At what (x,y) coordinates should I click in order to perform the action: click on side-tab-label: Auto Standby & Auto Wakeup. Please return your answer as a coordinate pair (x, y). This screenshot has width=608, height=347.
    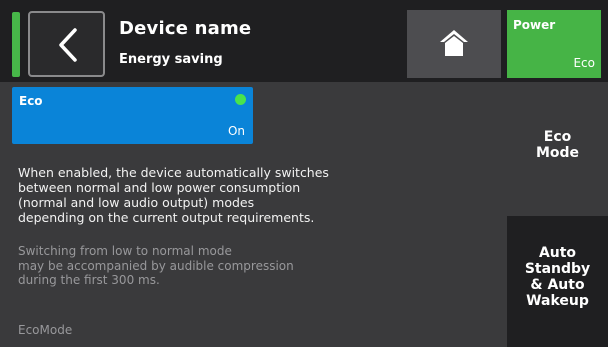
    Looking at the image, I should click on (557, 277).